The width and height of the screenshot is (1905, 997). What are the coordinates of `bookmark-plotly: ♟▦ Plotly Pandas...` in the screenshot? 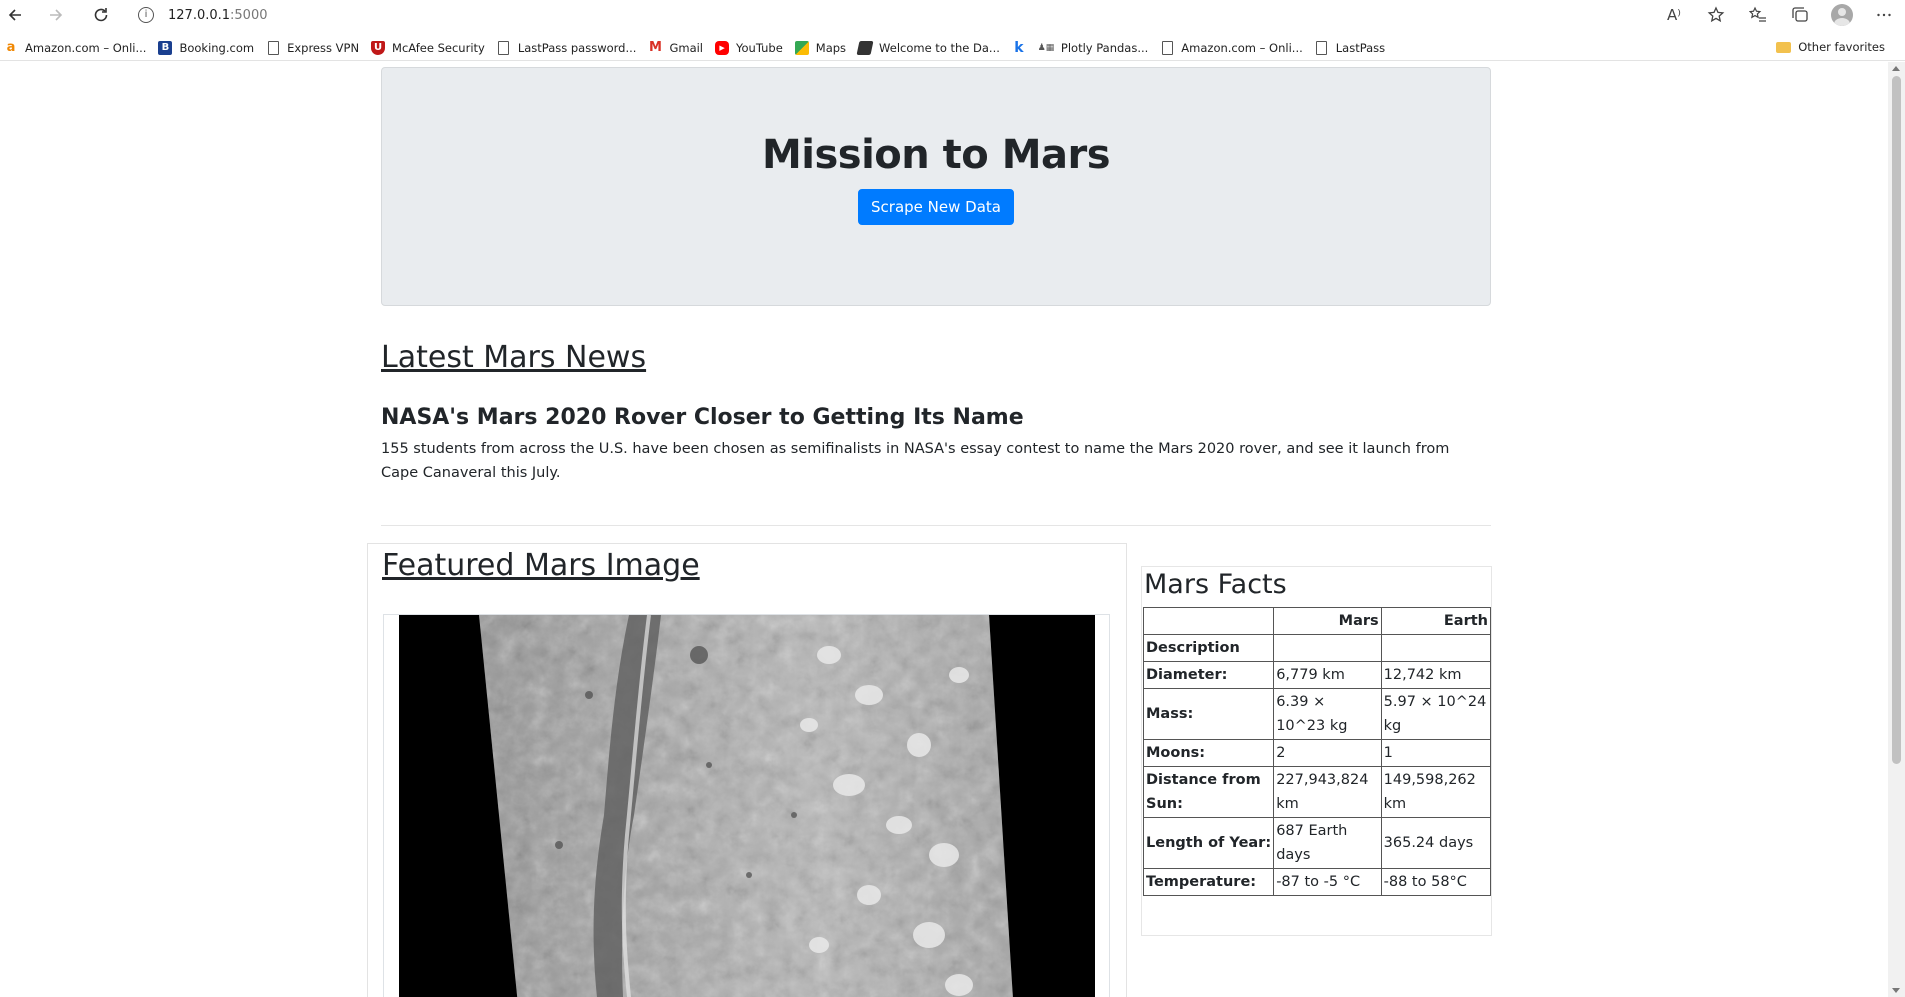 It's located at (1095, 48).